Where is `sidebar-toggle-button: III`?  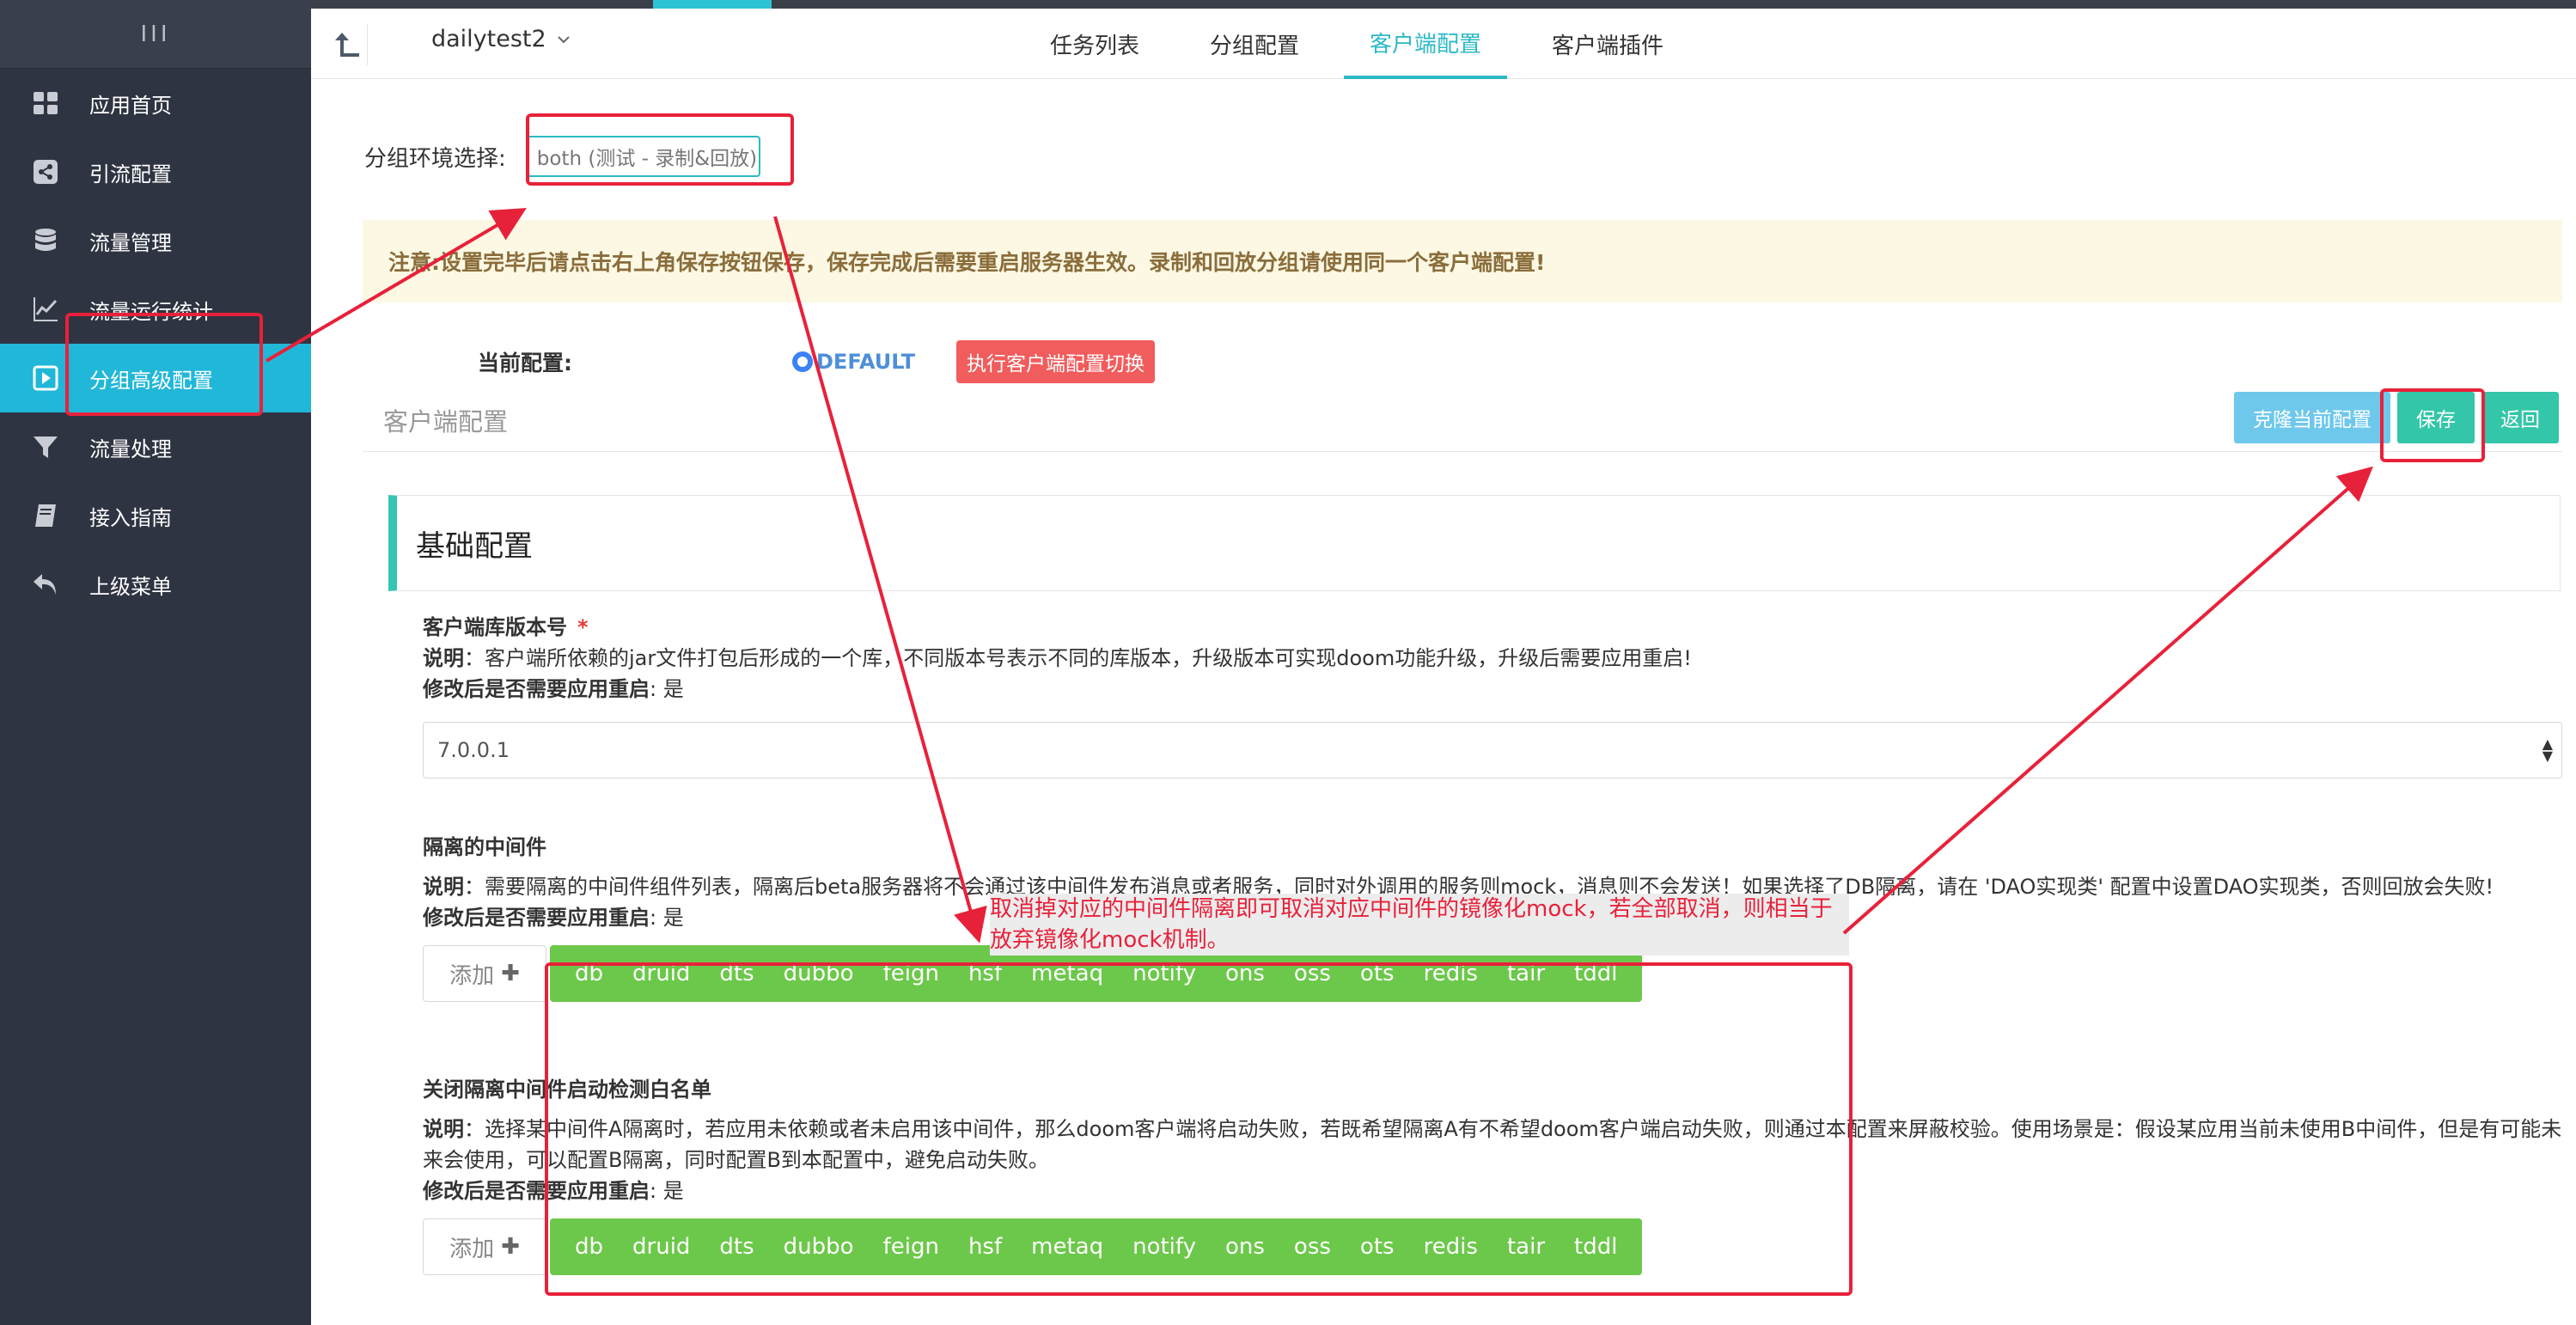 sidebar-toggle-button: III is located at coordinates (155, 34).